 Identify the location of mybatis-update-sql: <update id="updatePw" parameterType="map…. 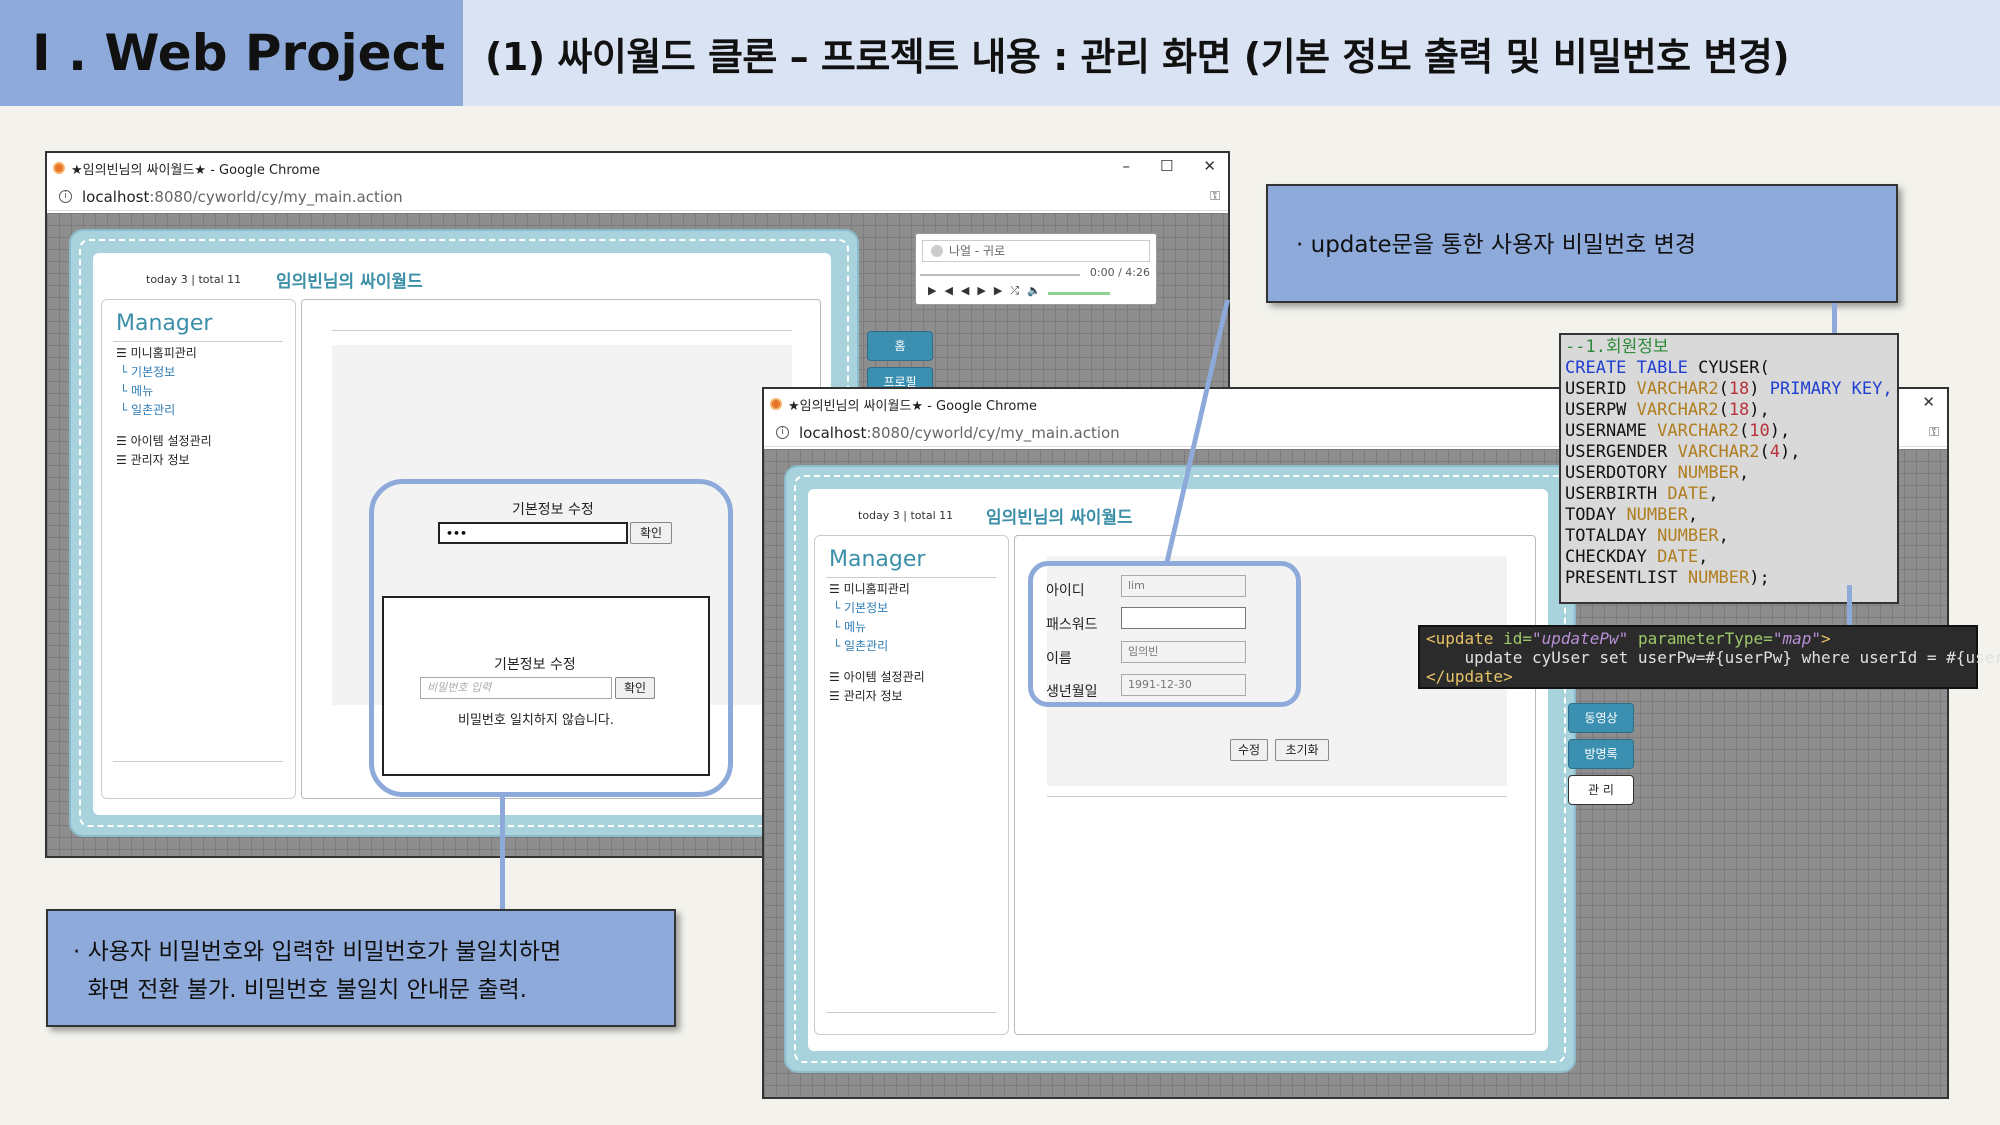
(1709, 657).